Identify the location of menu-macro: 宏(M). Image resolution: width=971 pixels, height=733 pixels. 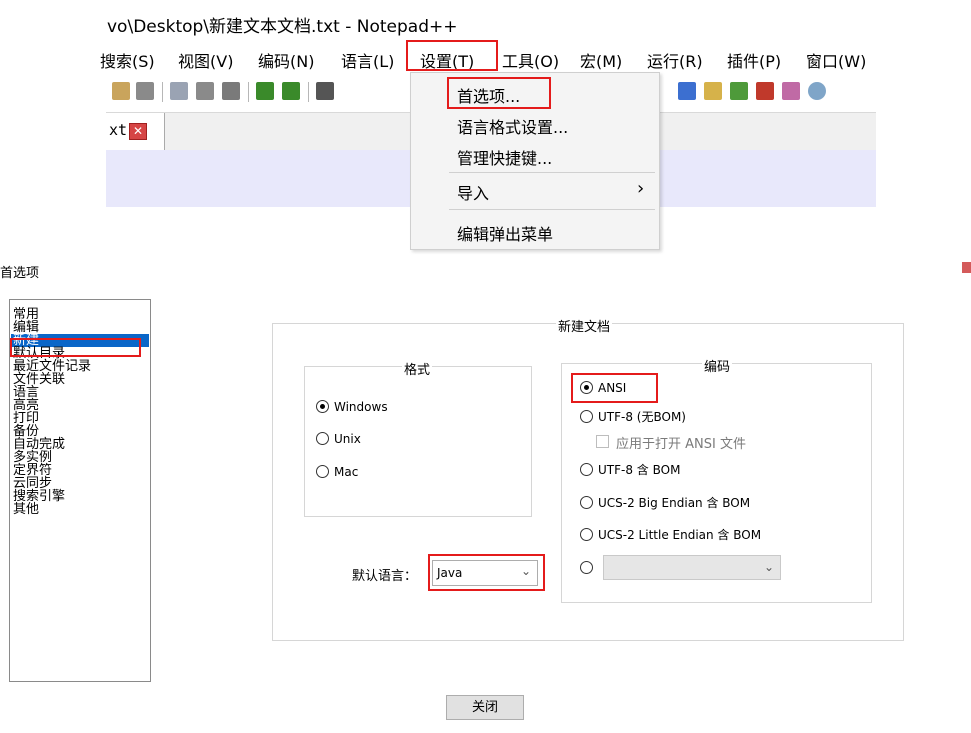
(601, 60).